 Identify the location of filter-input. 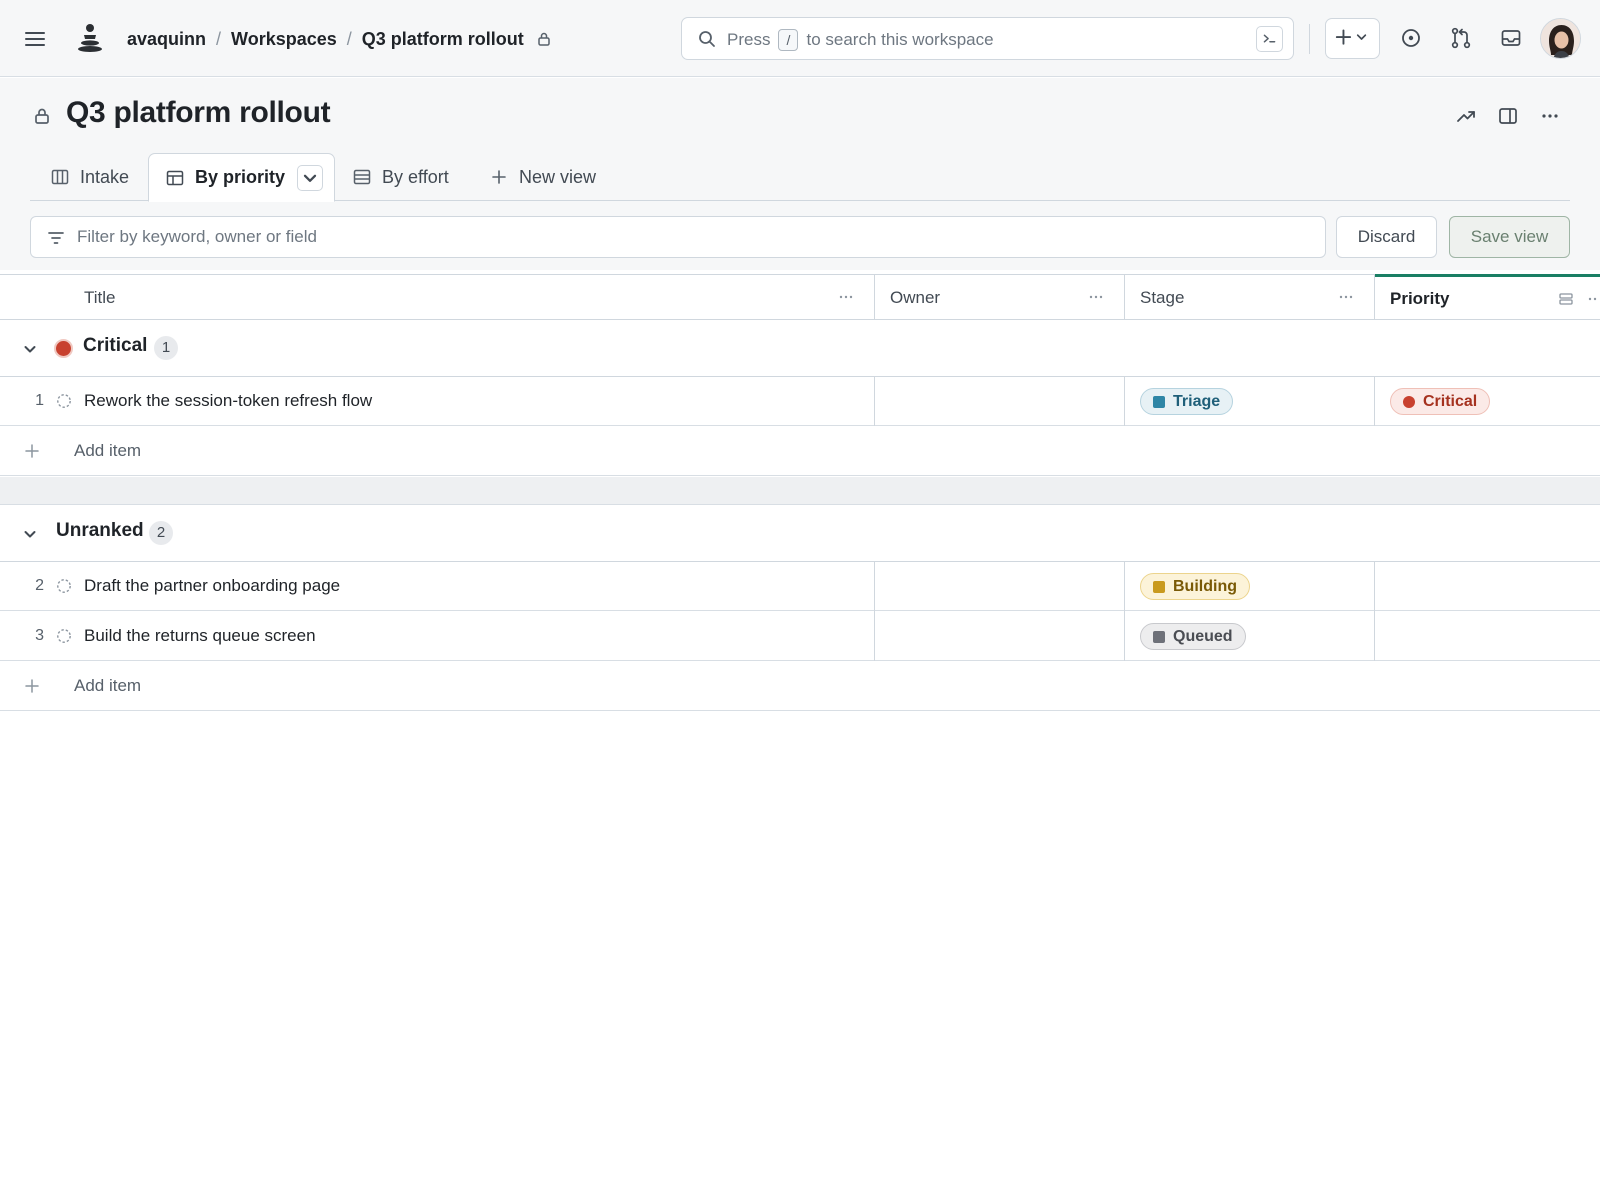
(695, 237).